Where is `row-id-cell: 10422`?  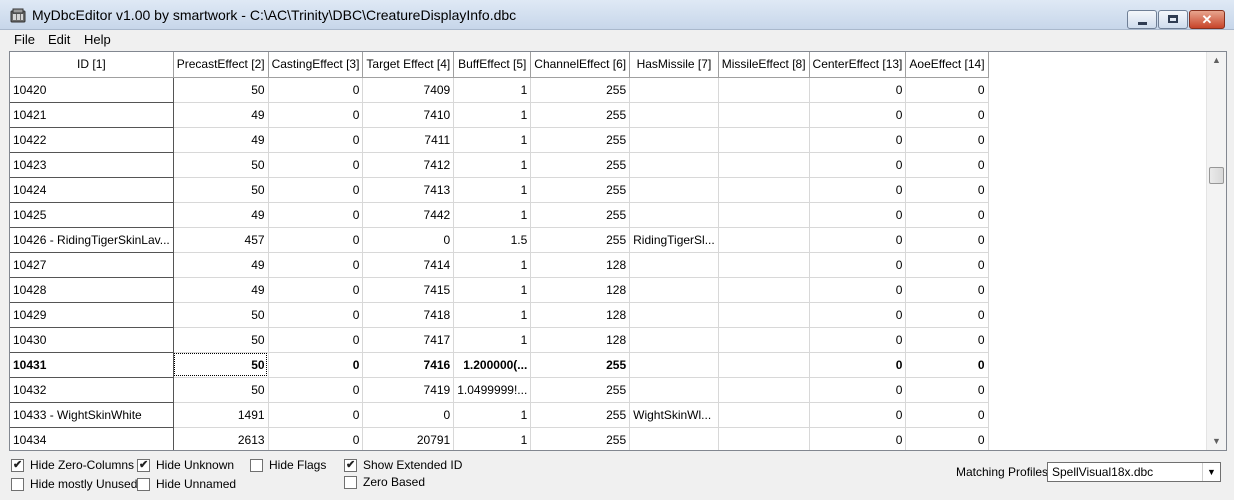
row-id-cell: 10422 is located at coordinates (92, 140).